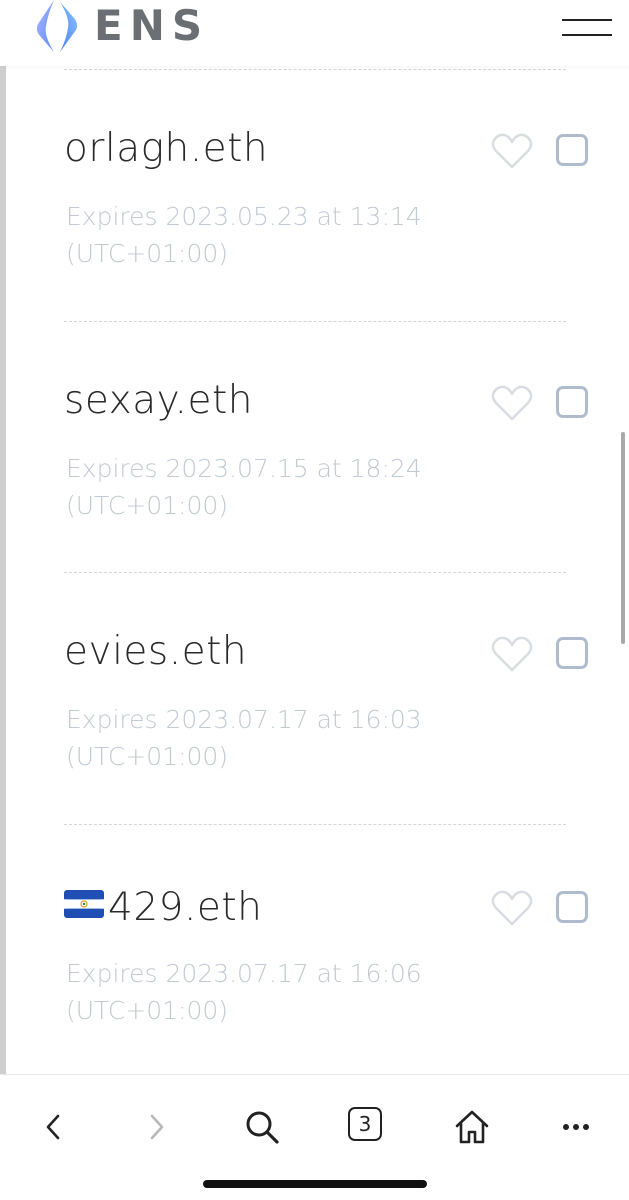  Describe the element at coordinates (262, 1127) in the screenshot. I see `search-icon` at that location.